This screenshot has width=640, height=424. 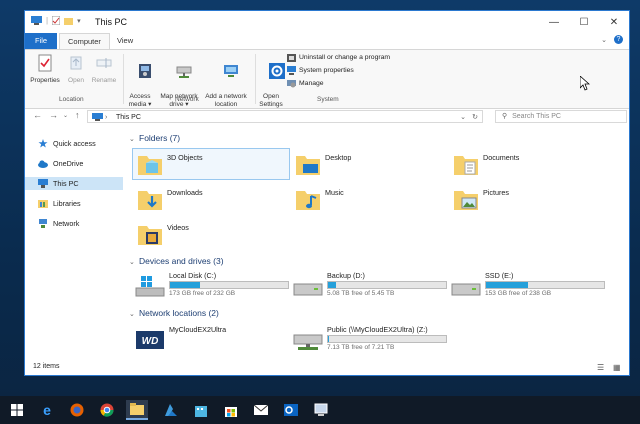 I want to click on chevron-down-icon: ▾, so click(x=79, y=21).